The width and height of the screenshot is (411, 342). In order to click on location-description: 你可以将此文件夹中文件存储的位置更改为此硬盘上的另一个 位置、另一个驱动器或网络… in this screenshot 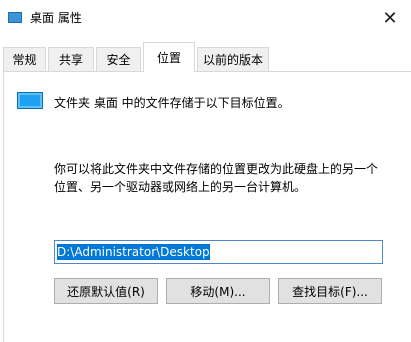, I will do `click(226, 178)`.